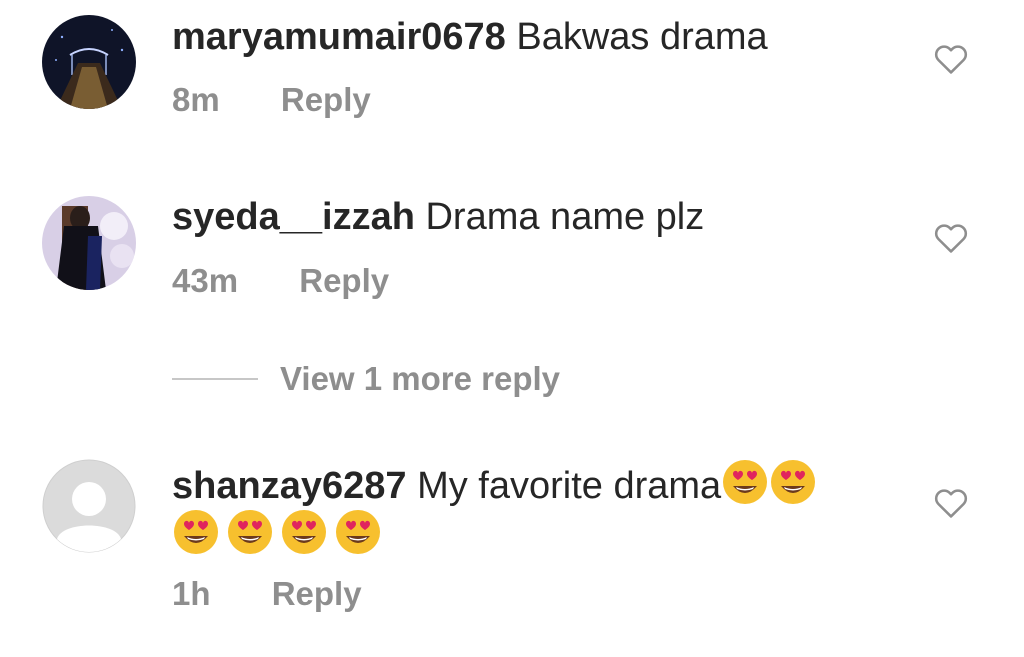 Image resolution: width=1024 pixels, height=657 pixels. What do you see at coordinates (205, 280) in the screenshot?
I see `comment-time: 43m` at bounding box center [205, 280].